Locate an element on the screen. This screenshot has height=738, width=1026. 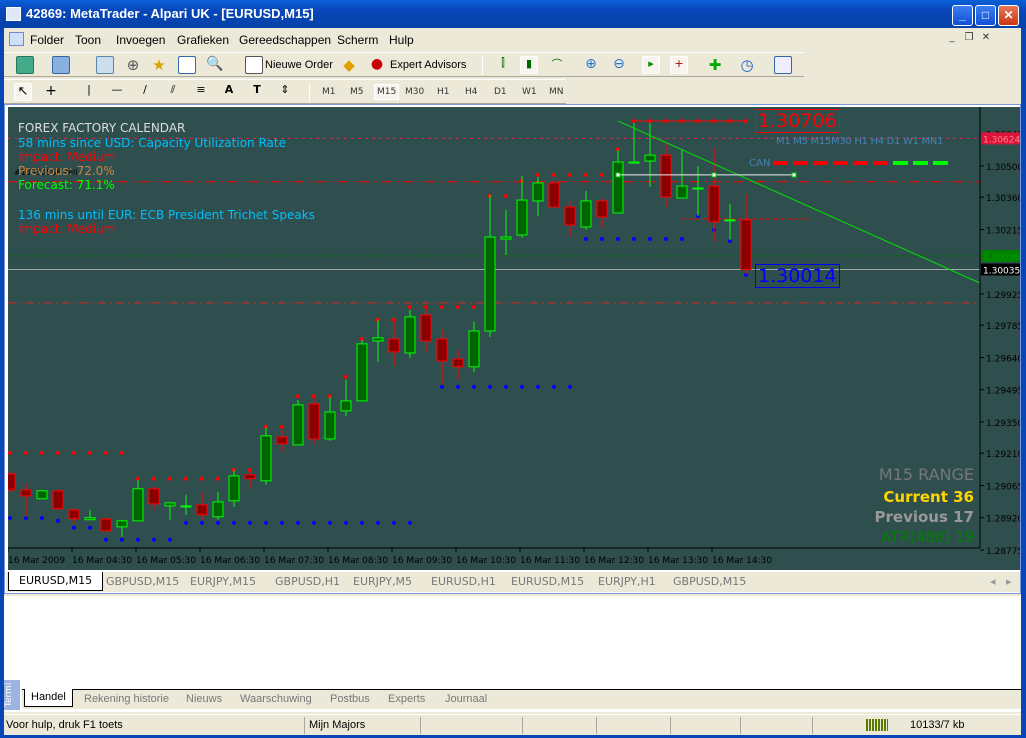
timeframe-w1: W1 is located at coordinates (529, 92).